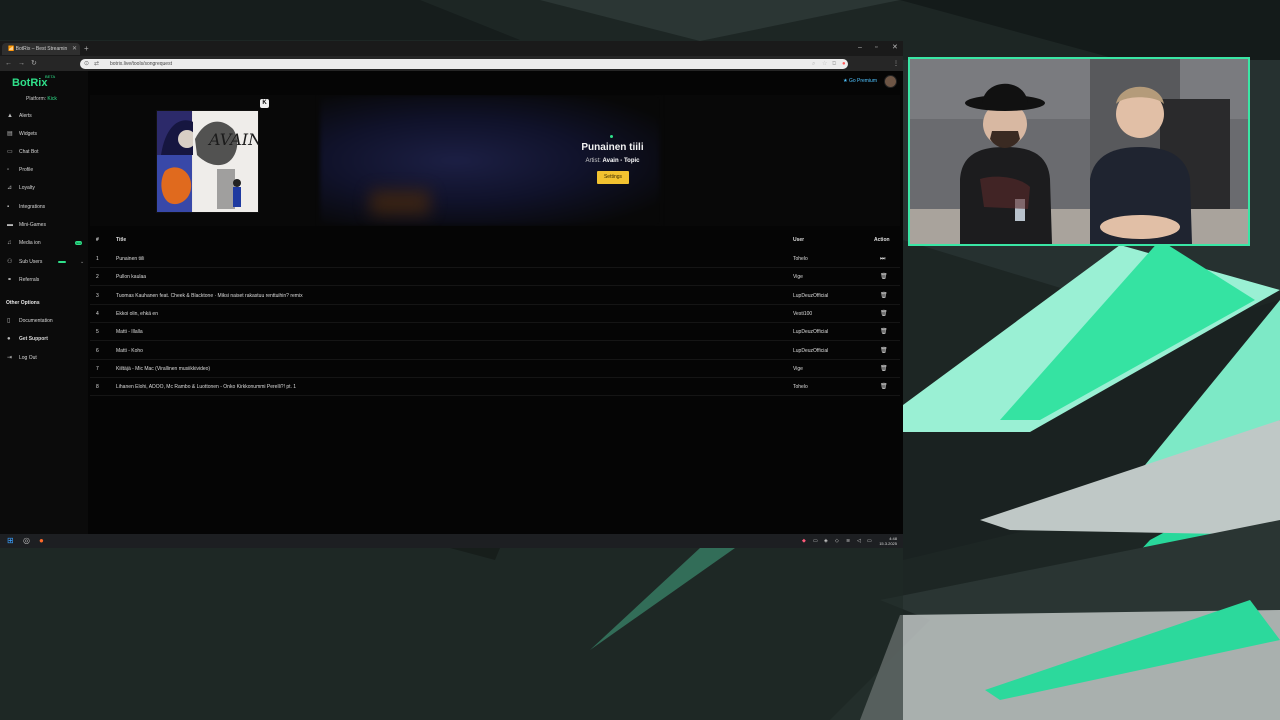 The width and height of the screenshot is (1280, 720). What do you see at coordinates (10, 541) in the screenshot?
I see `windows-start-icon: ⊞` at bounding box center [10, 541].